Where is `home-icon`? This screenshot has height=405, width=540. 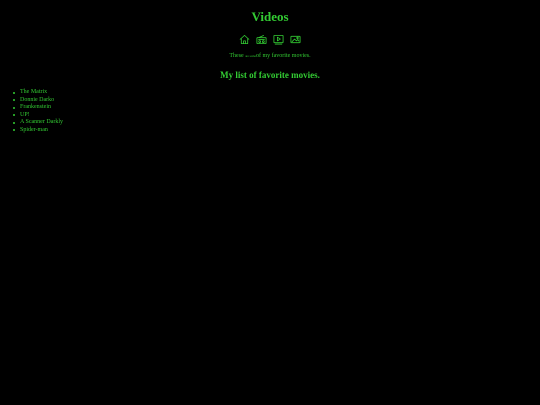
home-icon is located at coordinates (244, 39).